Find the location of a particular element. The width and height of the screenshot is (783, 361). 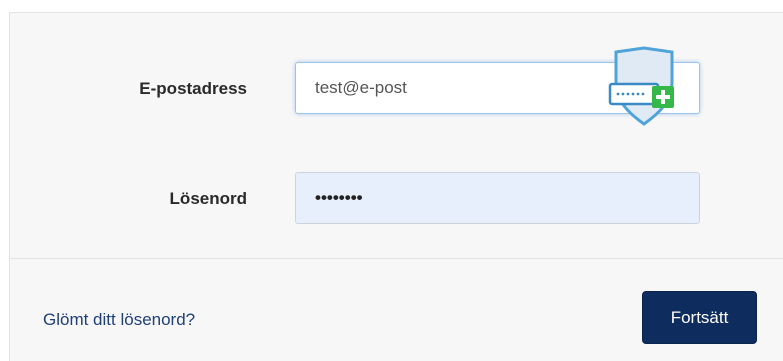

password-field: •••••••• is located at coordinates (497, 198).